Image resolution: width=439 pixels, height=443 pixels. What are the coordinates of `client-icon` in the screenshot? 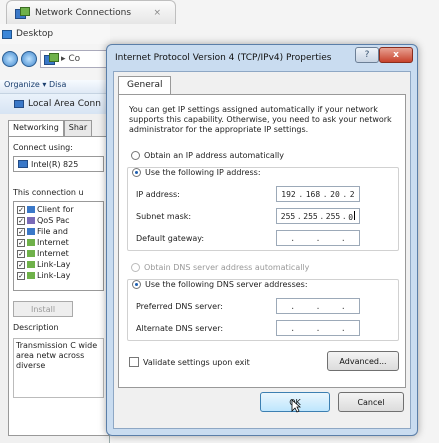 It's located at (31, 209).